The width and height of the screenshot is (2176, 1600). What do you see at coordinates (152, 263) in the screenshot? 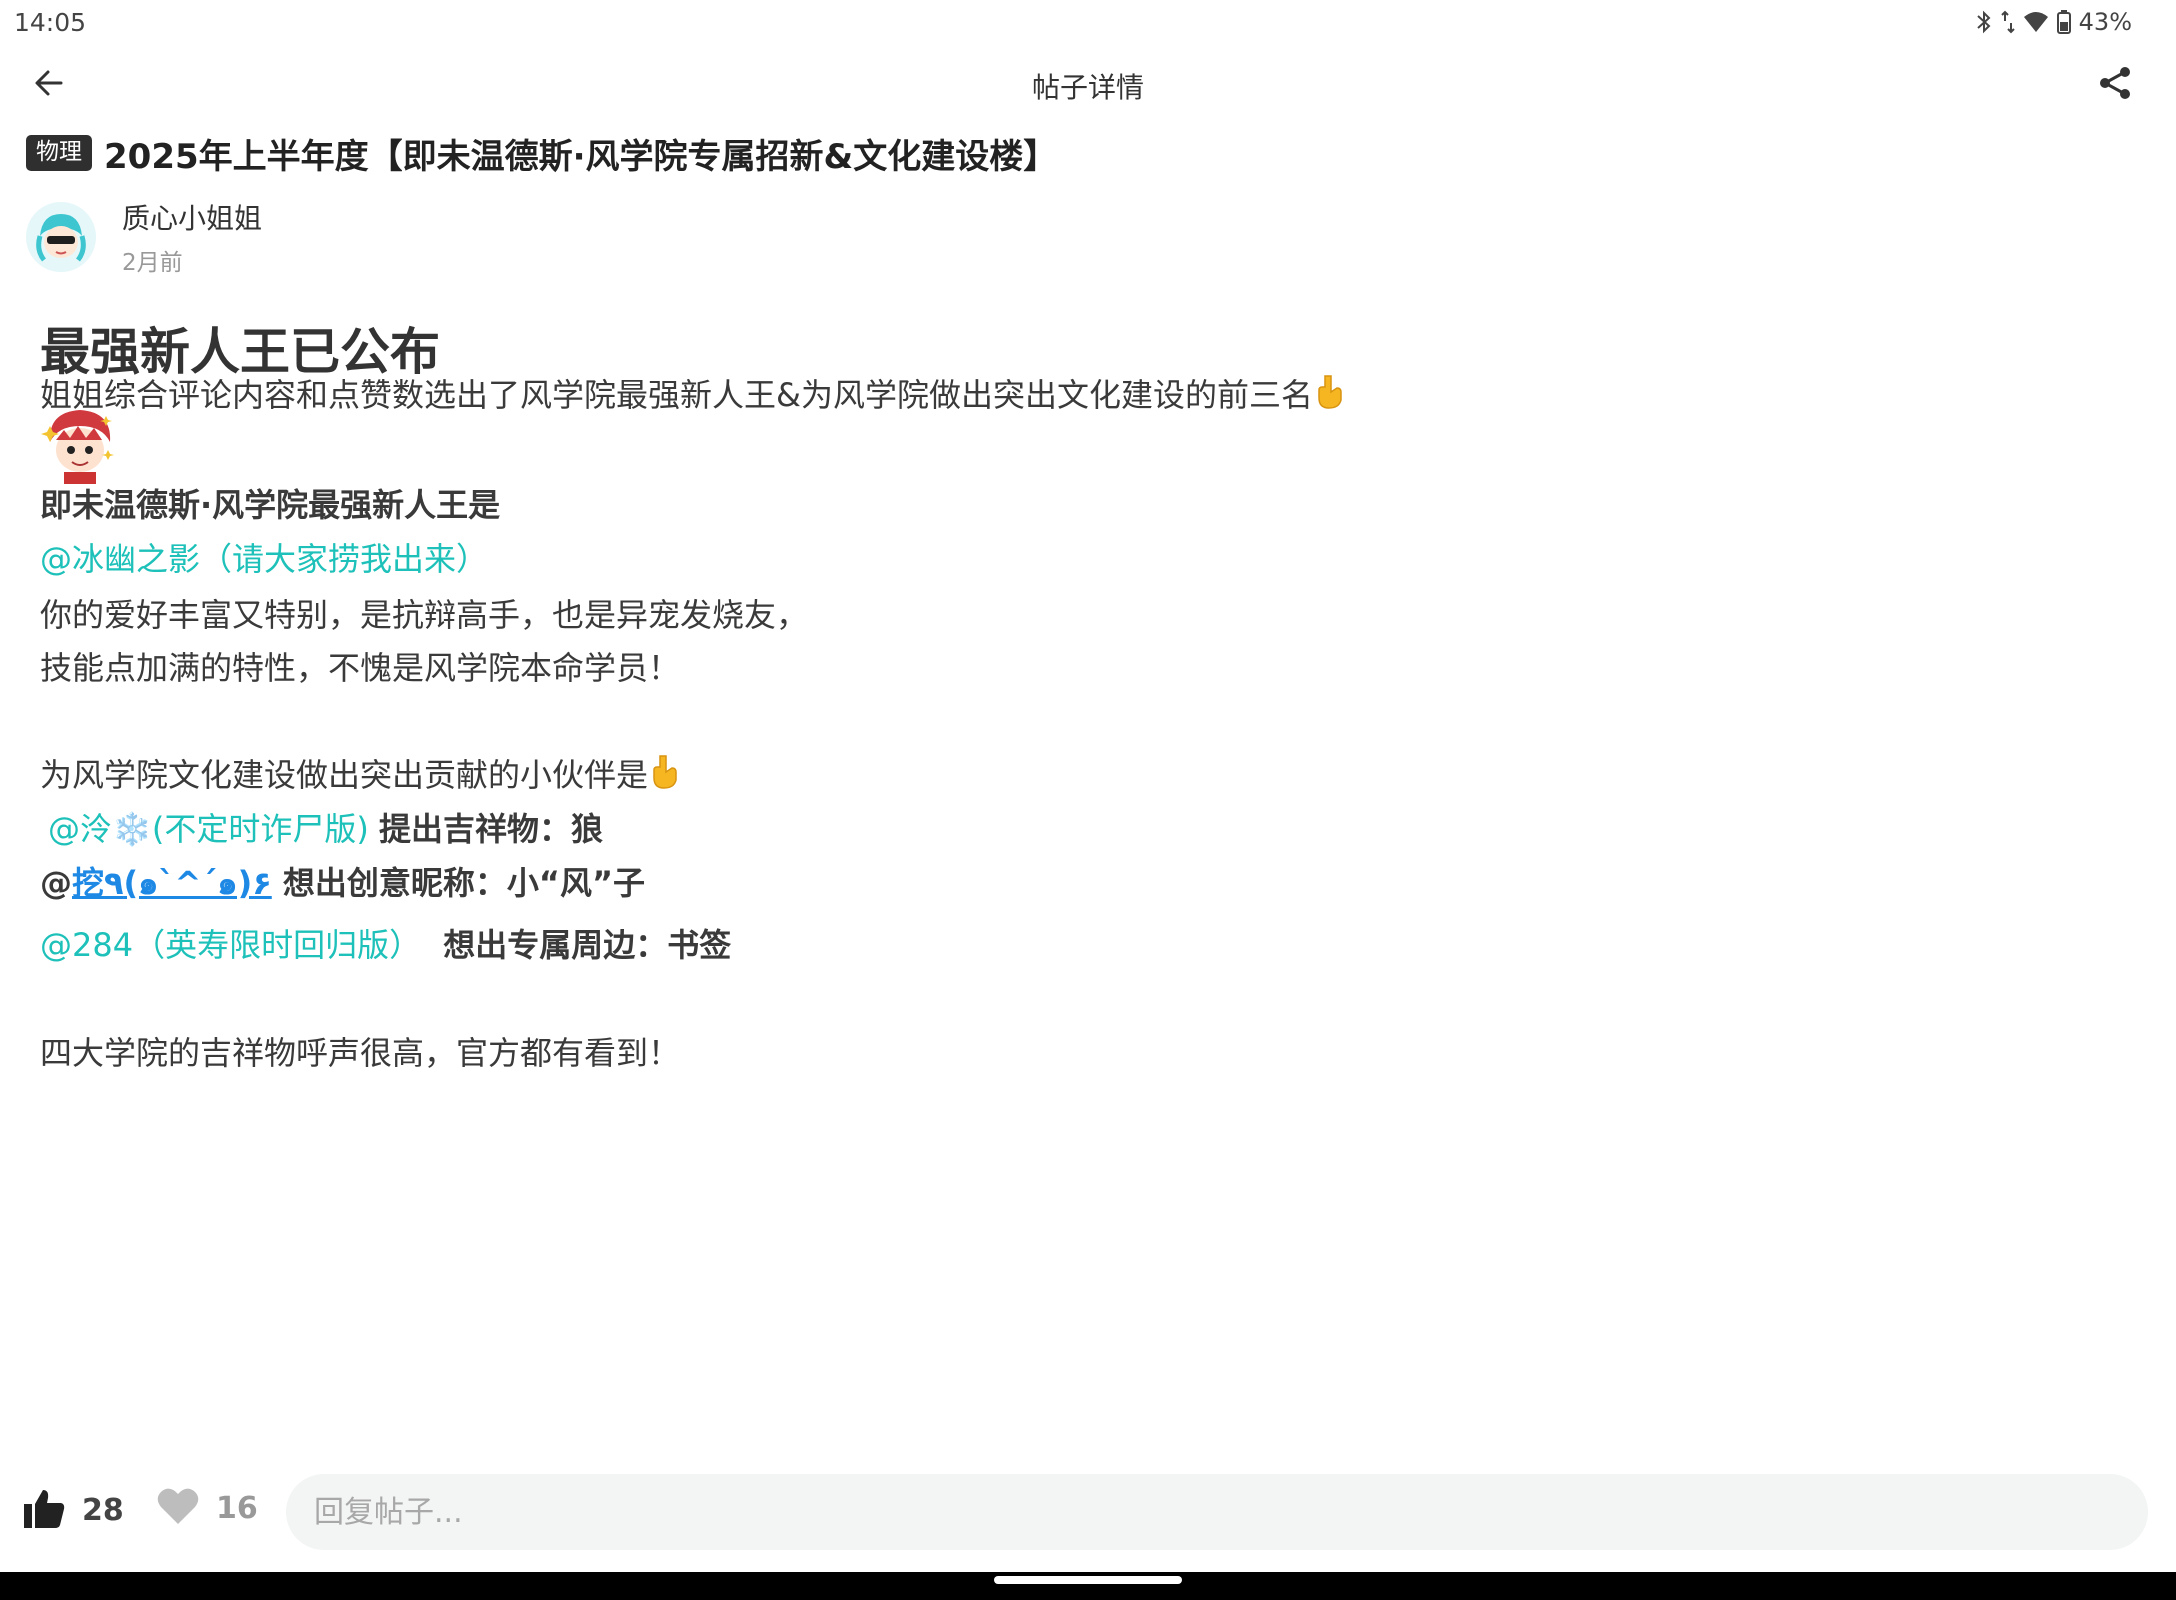
I see `post-time: 2月前` at bounding box center [152, 263].